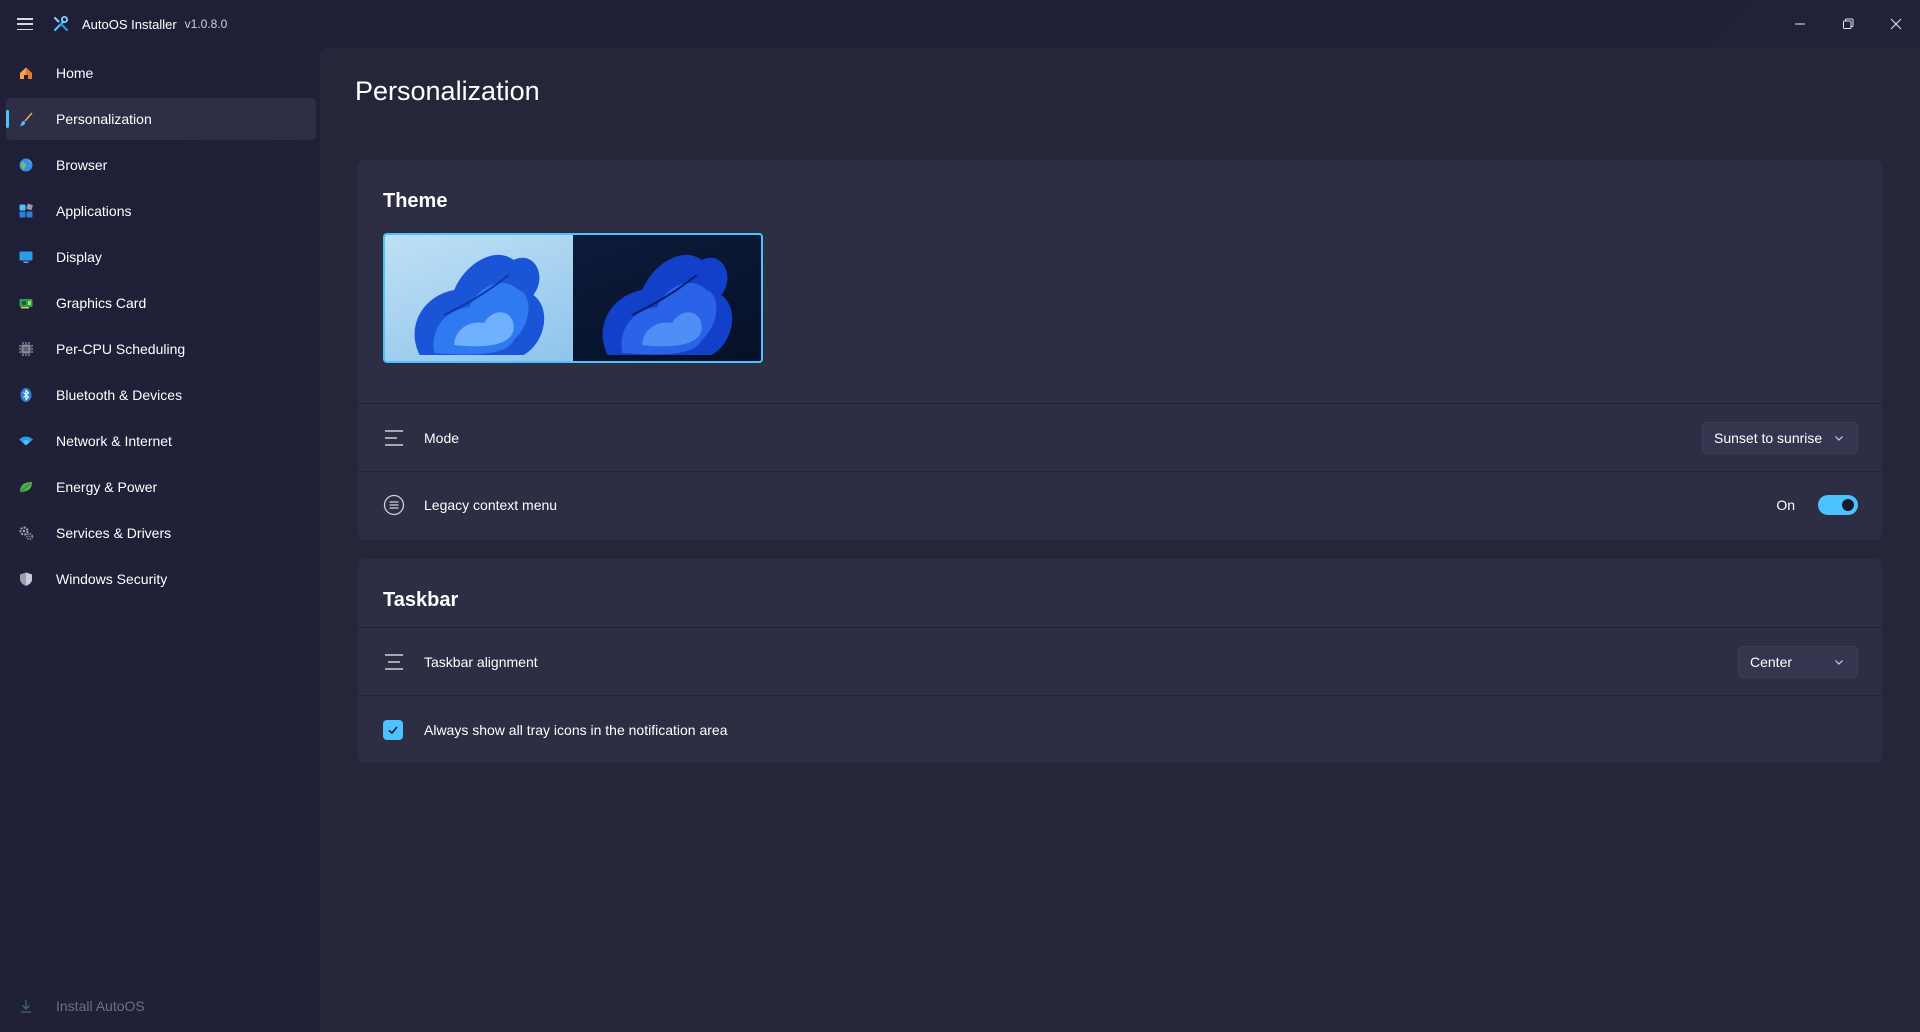 The height and width of the screenshot is (1032, 1920). What do you see at coordinates (25, 24) in the screenshot?
I see `menu-toggle-icon` at bounding box center [25, 24].